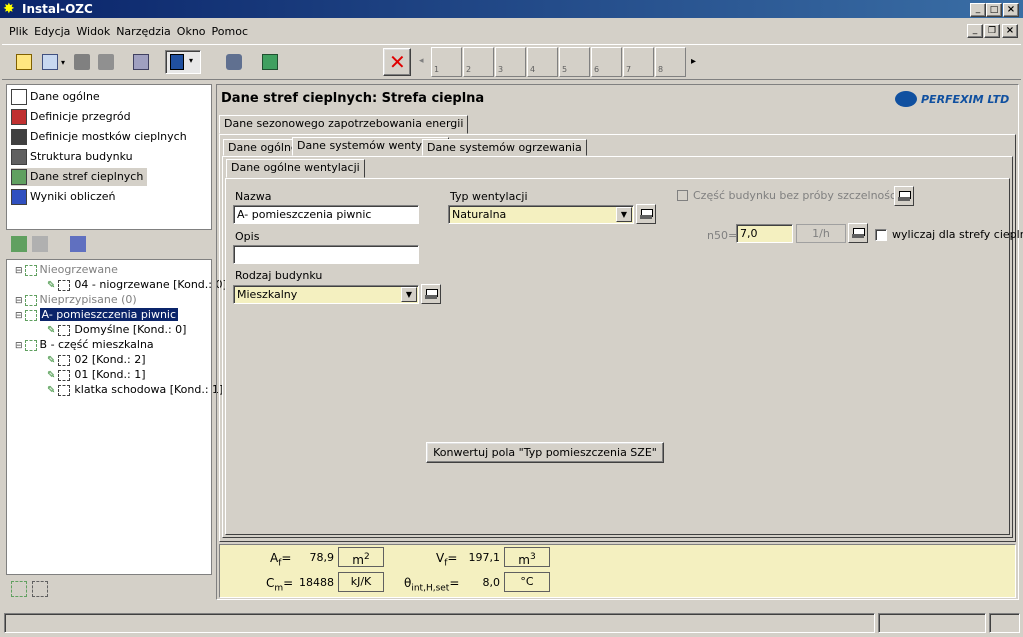 This screenshot has height=637, width=1023. What do you see at coordinates (1010, 31) in the screenshot?
I see `mdi-close-button: ×` at bounding box center [1010, 31].